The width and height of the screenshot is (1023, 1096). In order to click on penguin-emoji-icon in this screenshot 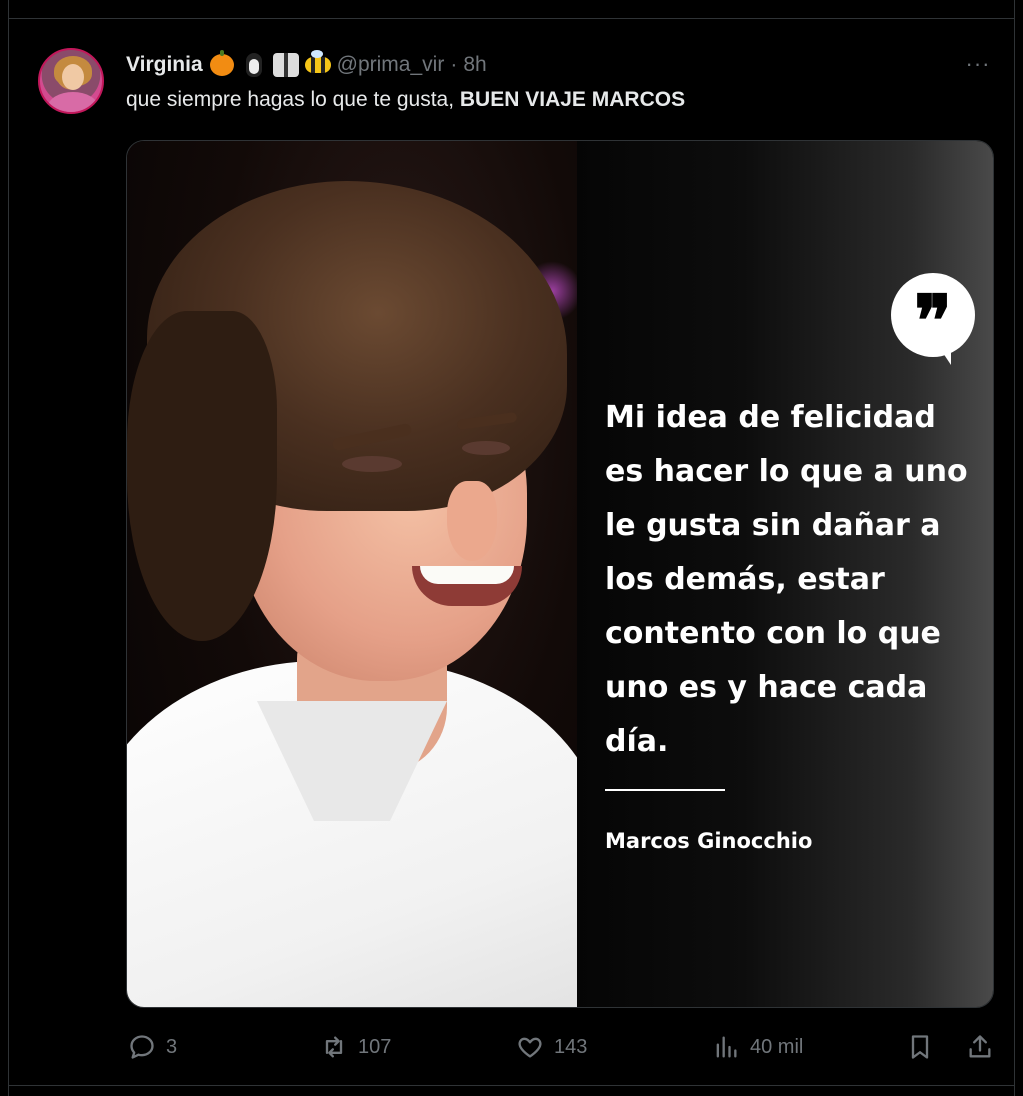, I will do `click(254, 65)`.